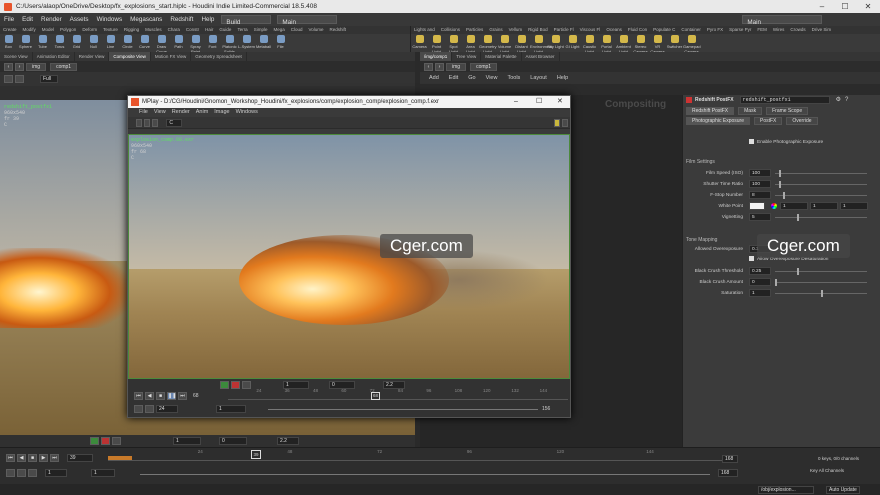 This screenshot has height=495, width=880. What do you see at coordinates (110, 19) in the screenshot?
I see `menu-windows: Windows` at bounding box center [110, 19].